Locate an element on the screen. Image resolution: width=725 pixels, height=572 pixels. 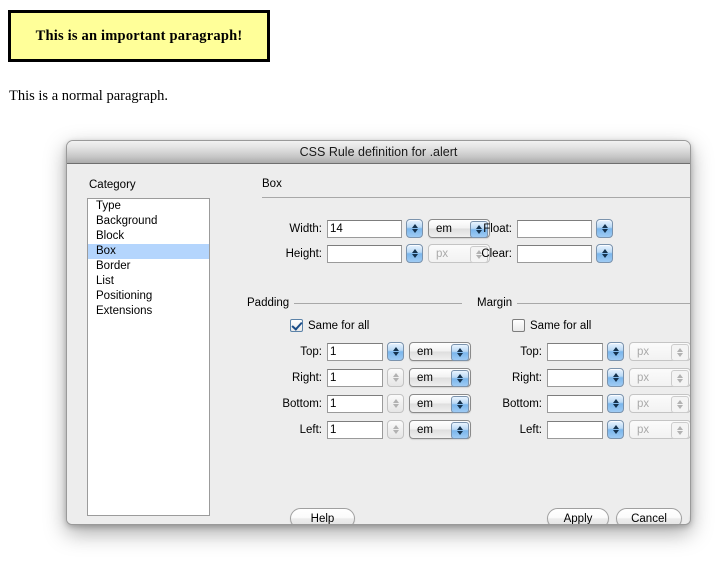
margin-top-row: Top: px is located at coordinates (586, 351).